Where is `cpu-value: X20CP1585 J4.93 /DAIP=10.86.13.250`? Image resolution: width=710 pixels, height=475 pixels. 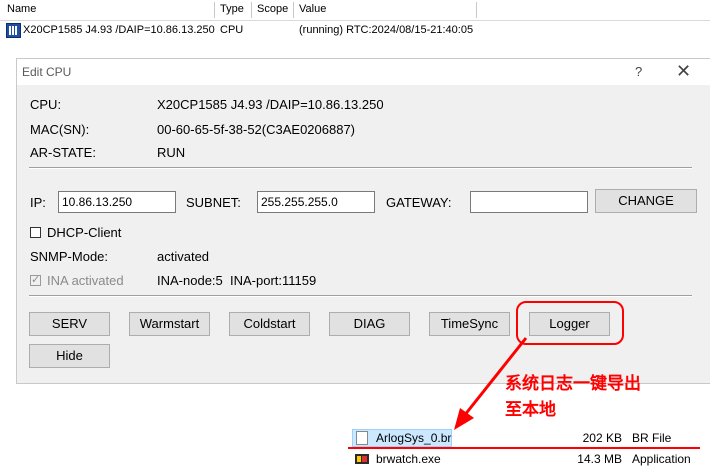 cpu-value: X20CP1585 J4.93 /DAIP=10.86.13.250 is located at coordinates (270, 104).